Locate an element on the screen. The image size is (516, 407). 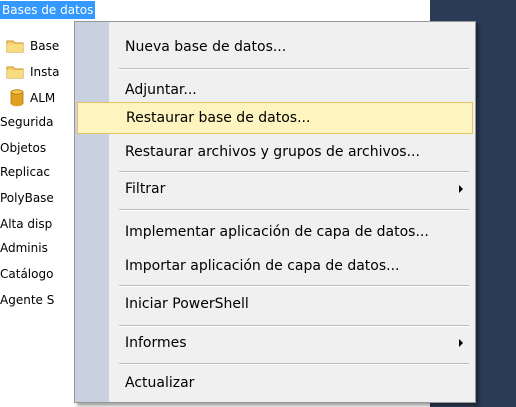
tree-node-label: ALM is located at coordinates (43, 98).